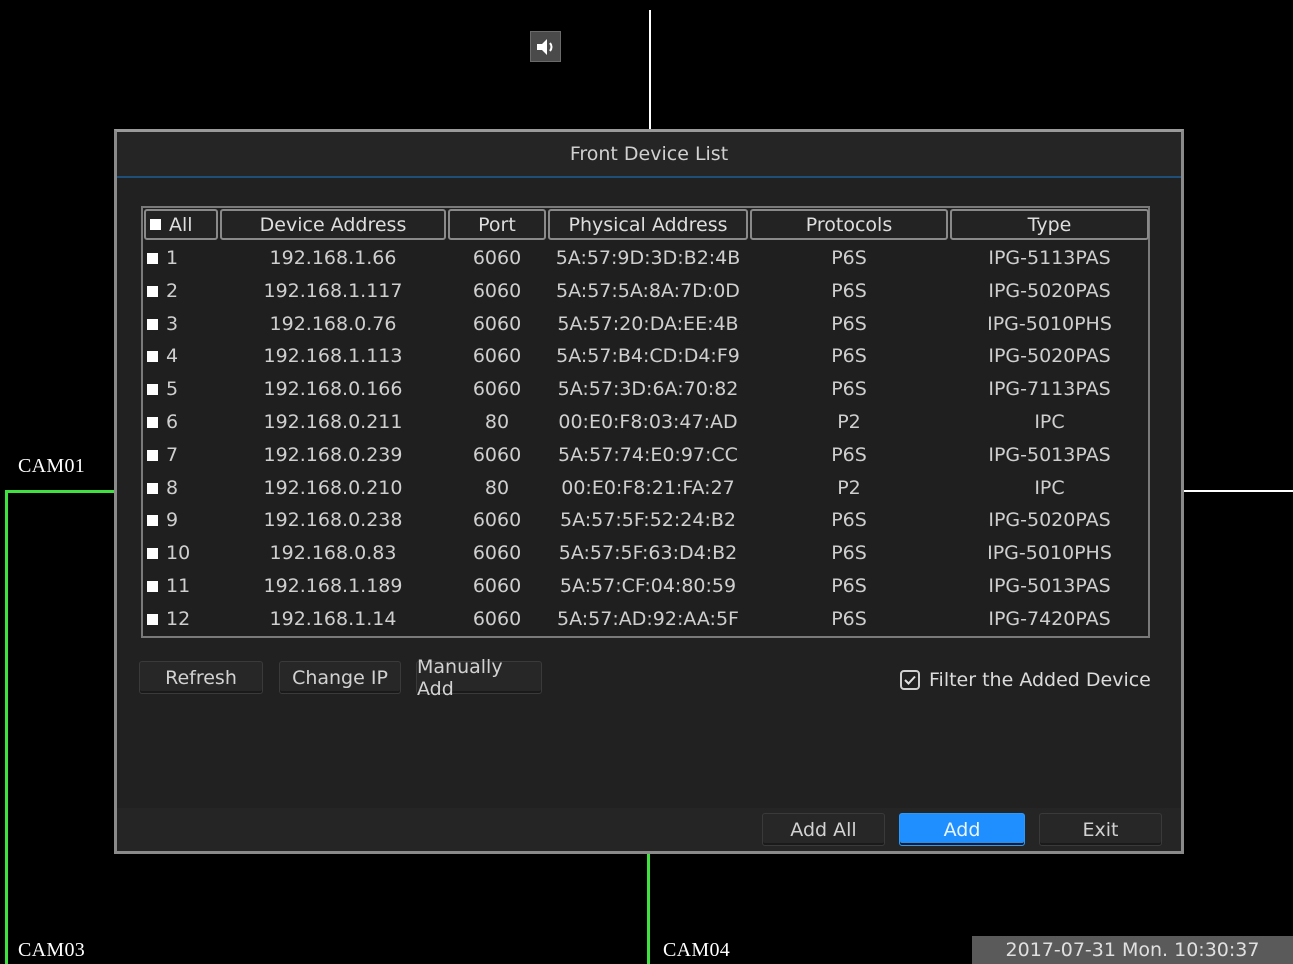 The width and height of the screenshot is (1293, 964). What do you see at coordinates (648, 908) in the screenshot?
I see `selected-channel-border-right` at bounding box center [648, 908].